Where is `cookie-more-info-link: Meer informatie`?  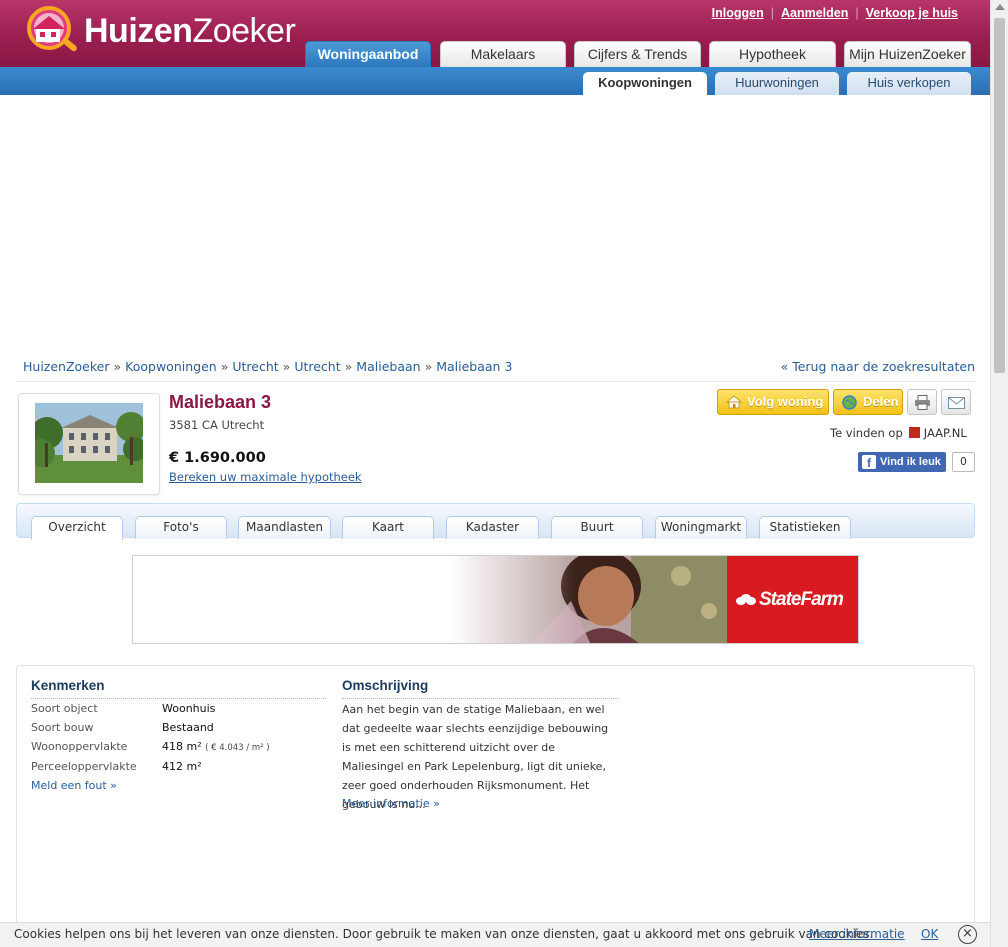
cookie-more-info-link: Meer informatie is located at coordinates (857, 934).